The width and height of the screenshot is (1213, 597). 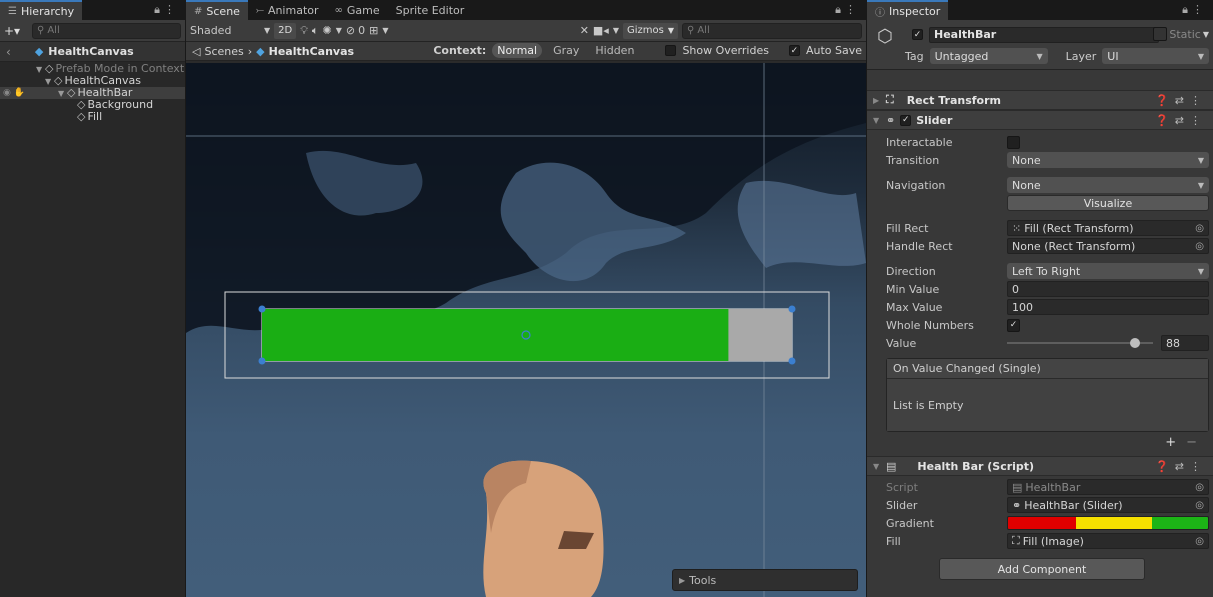 What do you see at coordinates (1108, 289) in the screenshot?
I see `min-value-field: 0` at bounding box center [1108, 289].